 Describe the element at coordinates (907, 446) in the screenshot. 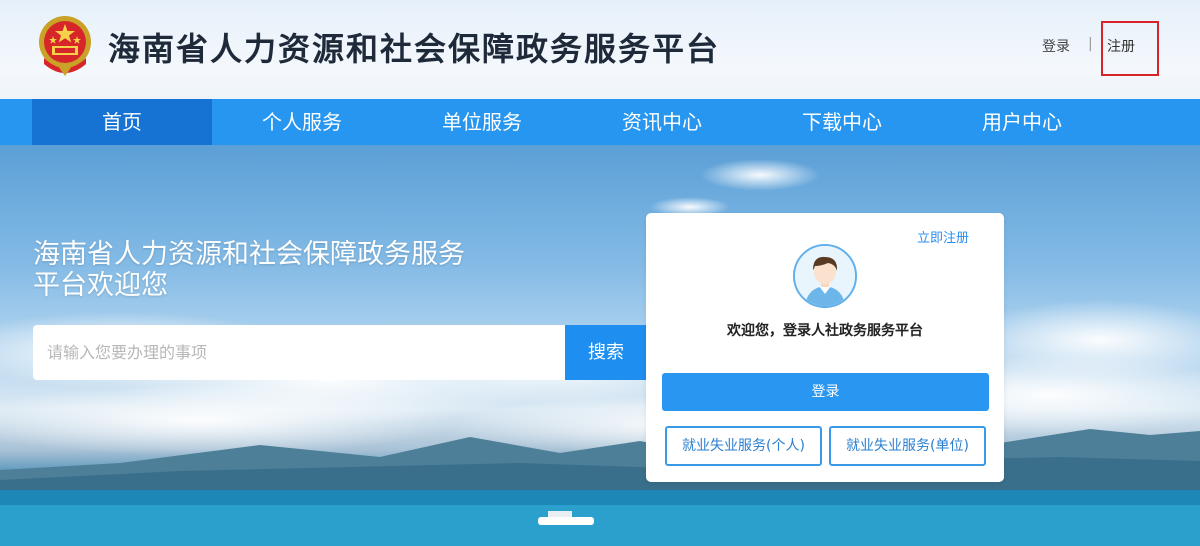

I see `employment-unit-button: 就业失业服务(单位)` at that location.